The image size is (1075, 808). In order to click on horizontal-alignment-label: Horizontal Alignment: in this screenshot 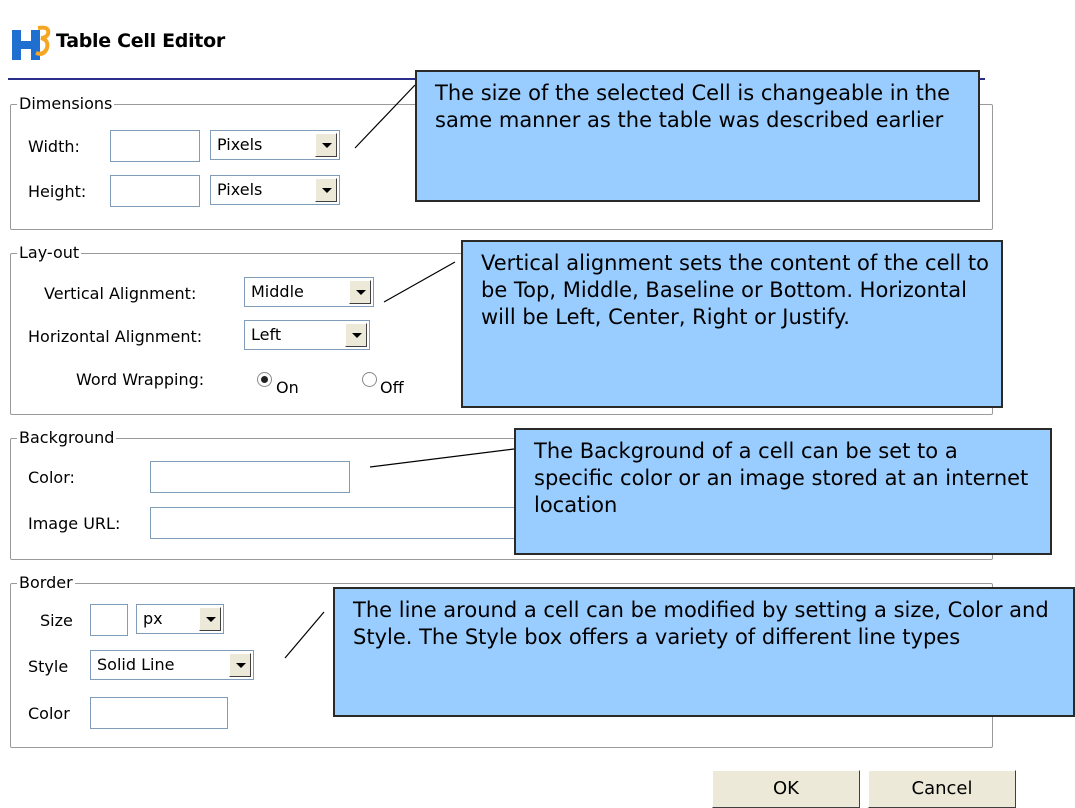, I will do `click(115, 336)`.